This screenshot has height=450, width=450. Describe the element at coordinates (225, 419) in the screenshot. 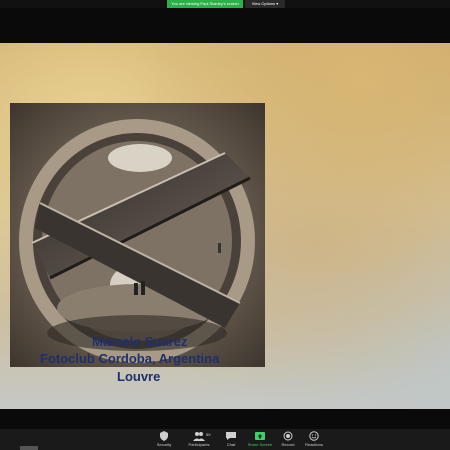

I see `bottom-letterbox` at that location.